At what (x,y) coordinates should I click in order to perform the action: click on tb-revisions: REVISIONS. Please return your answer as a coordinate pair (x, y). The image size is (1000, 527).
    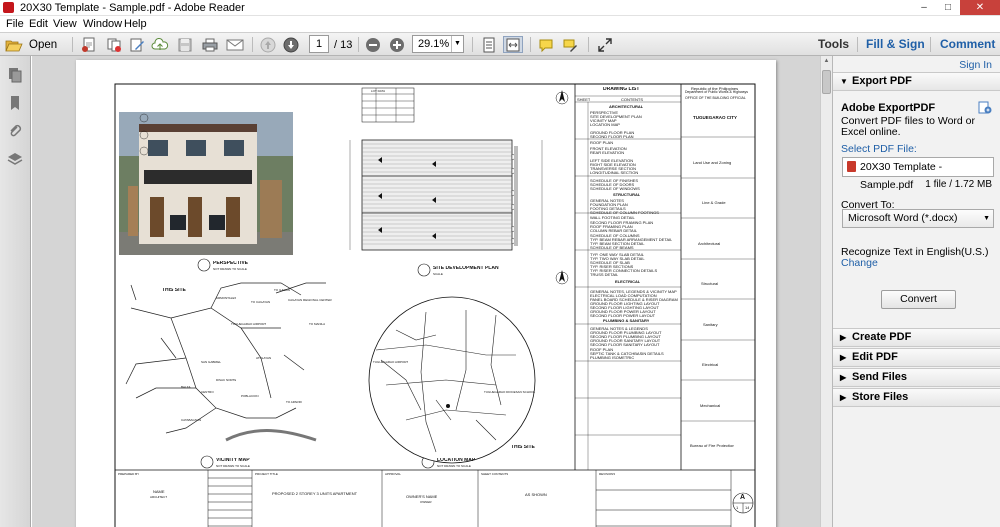
    Looking at the image, I should click on (607, 474).